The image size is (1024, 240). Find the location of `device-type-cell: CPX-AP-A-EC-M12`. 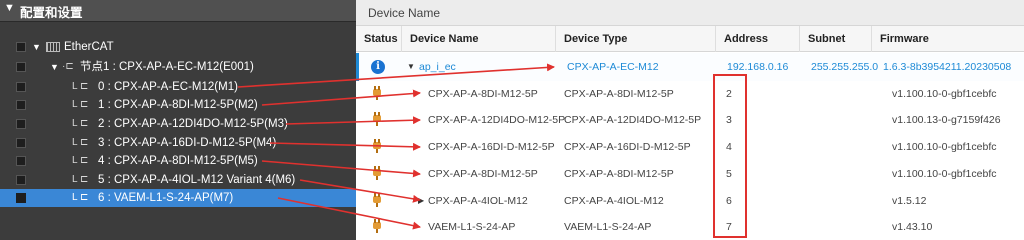

device-type-cell: CPX-AP-A-EC-M12 is located at coordinates (613, 67).